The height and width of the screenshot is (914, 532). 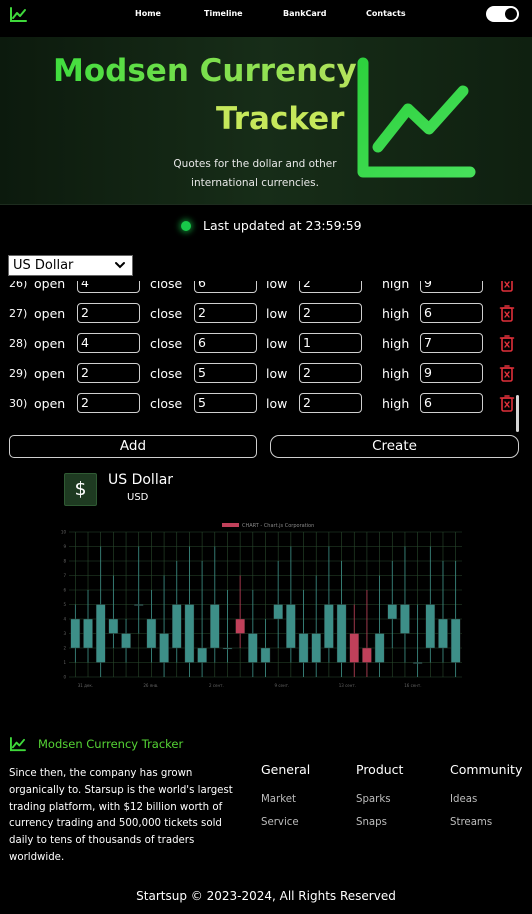 I want to click on footer-heading-general: General, so click(x=286, y=769).